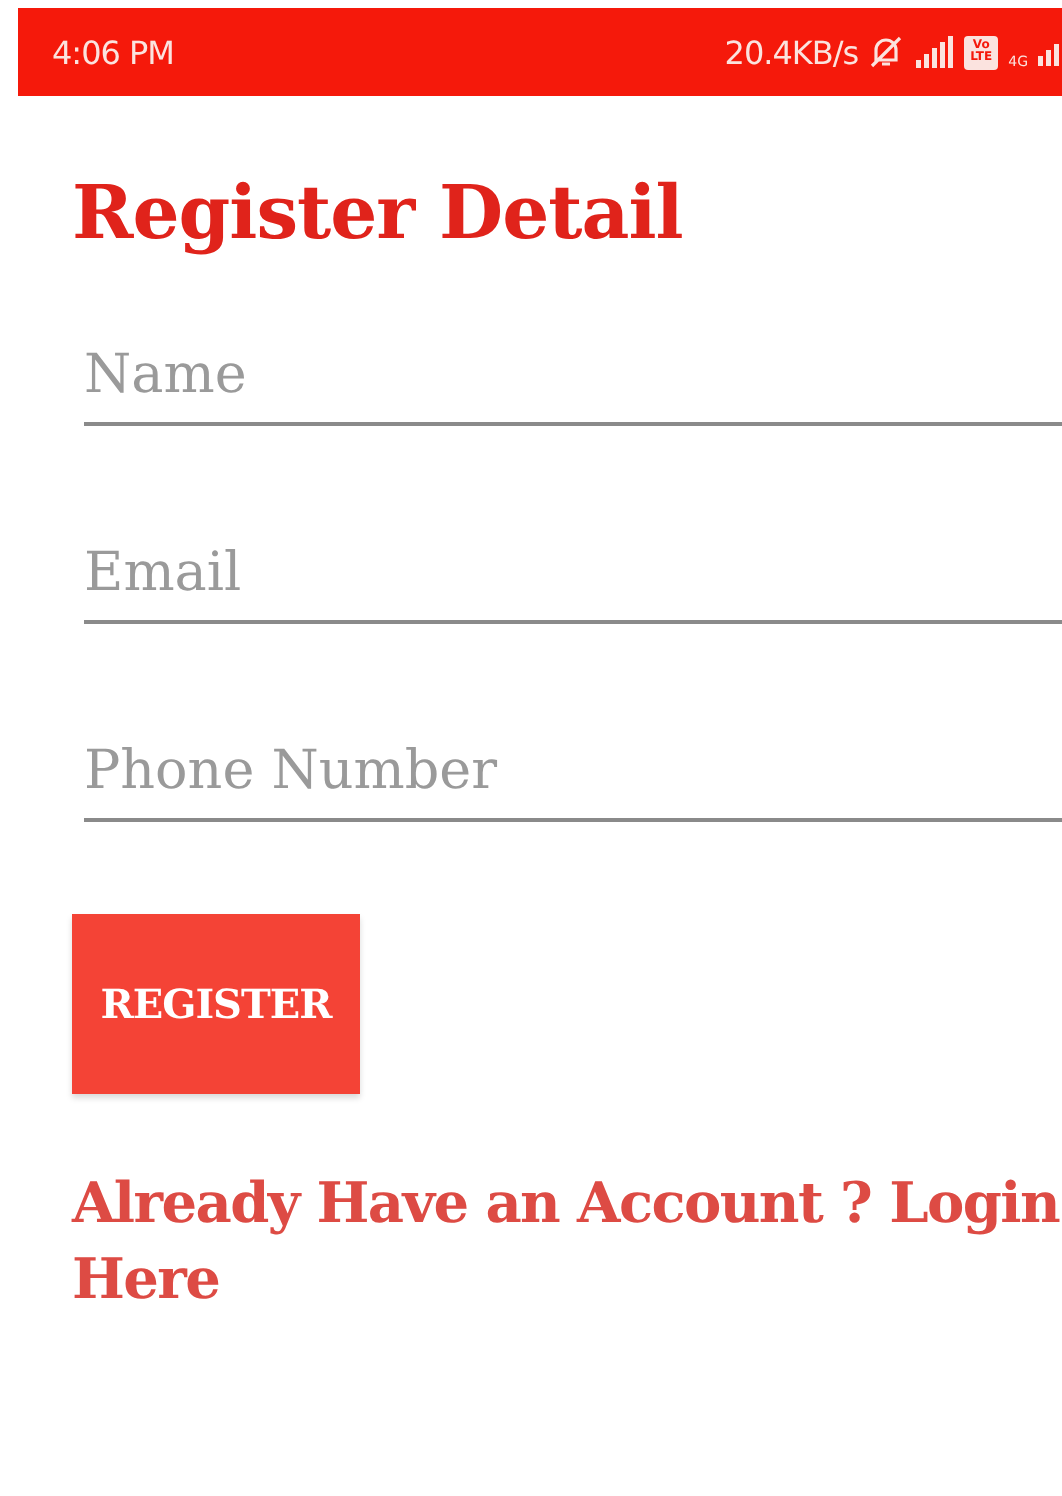 Image resolution: width=1062 pixels, height=1496 pixels. What do you see at coordinates (573, 383) in the screenshot?
I see `text-field: Name` at bounding box center [573, 383].